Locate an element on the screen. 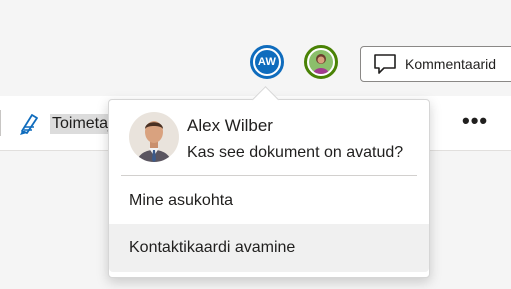 The height and width of the screenshot is (289, 511). profile-photo-icon is located at coordinates (154, 137).